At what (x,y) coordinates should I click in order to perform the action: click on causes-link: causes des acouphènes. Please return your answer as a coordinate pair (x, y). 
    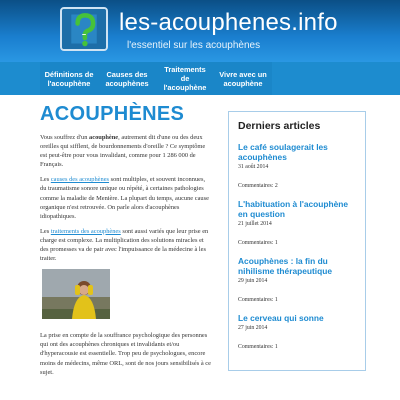
    Looking at the image, I should click on (80, 179).